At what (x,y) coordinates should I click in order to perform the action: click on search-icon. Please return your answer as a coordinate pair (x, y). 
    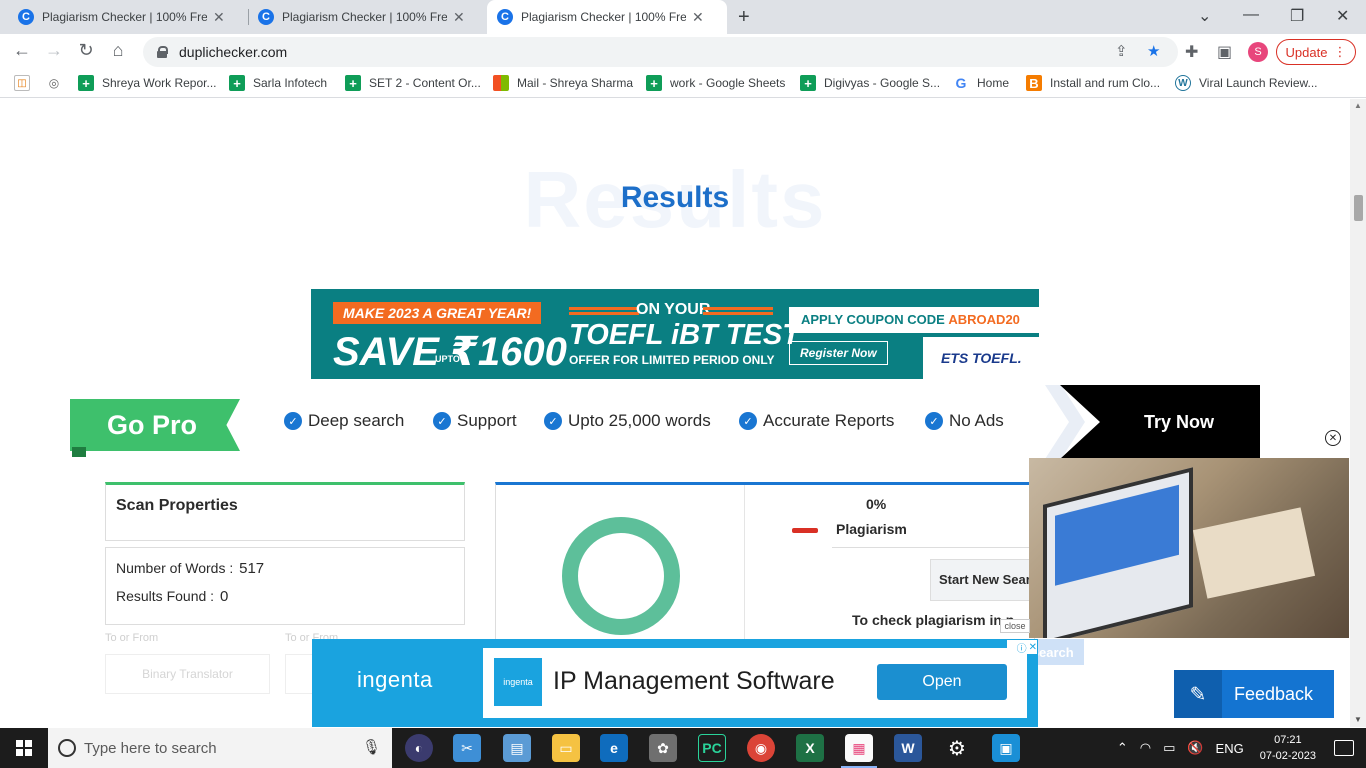
    Looking at the image, I should click on (67, 748).